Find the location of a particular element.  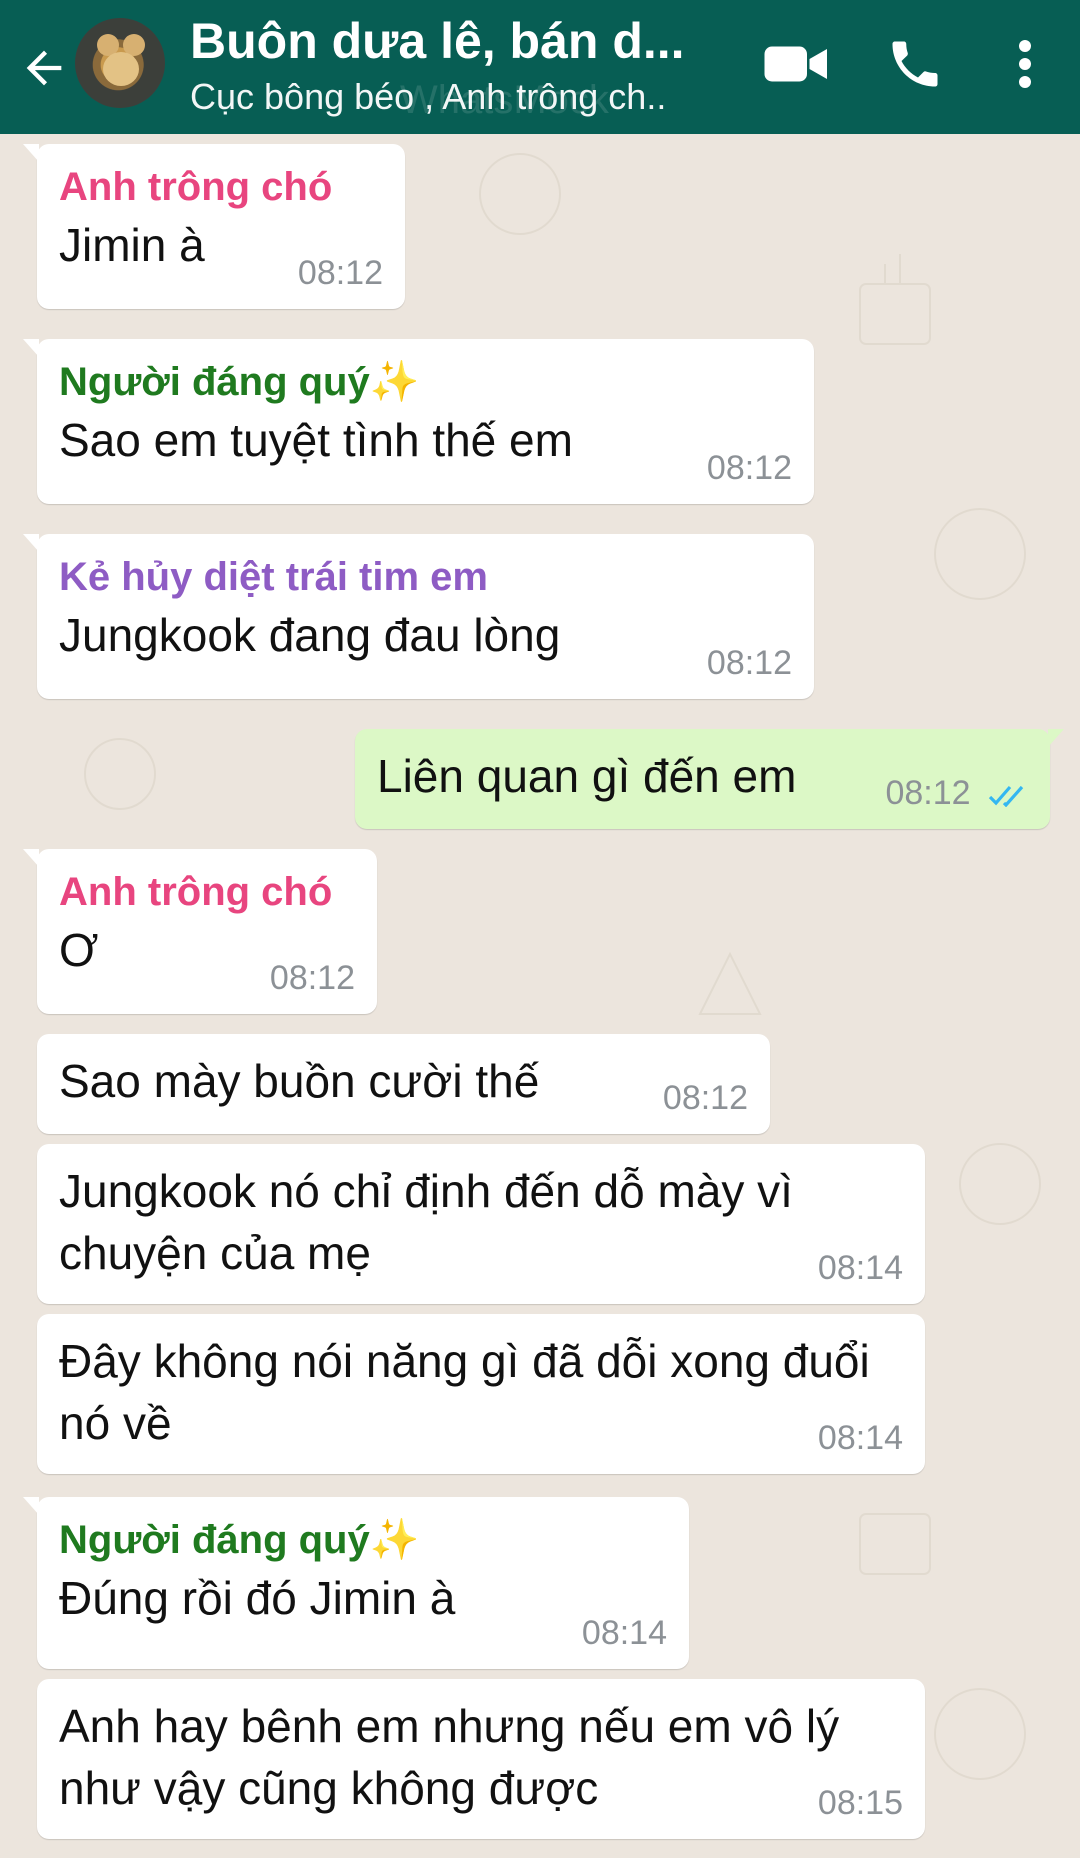

watermark: WhatsMock is located at coordinates (504, 100).